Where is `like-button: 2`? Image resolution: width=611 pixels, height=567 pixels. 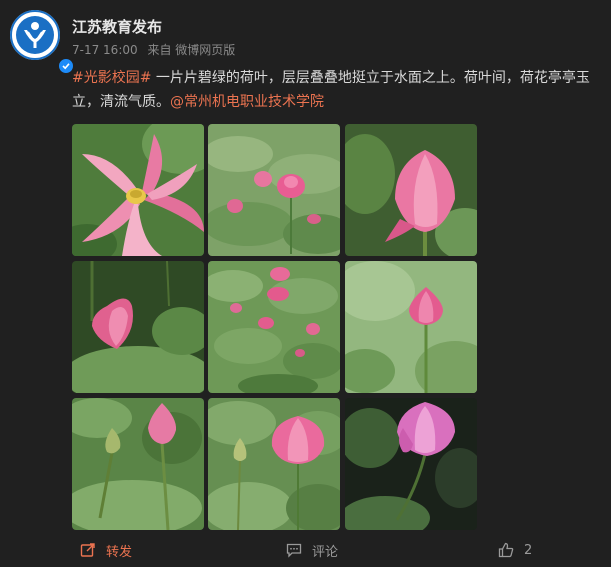
like-button: 2 is located at coordinates (515, 550).